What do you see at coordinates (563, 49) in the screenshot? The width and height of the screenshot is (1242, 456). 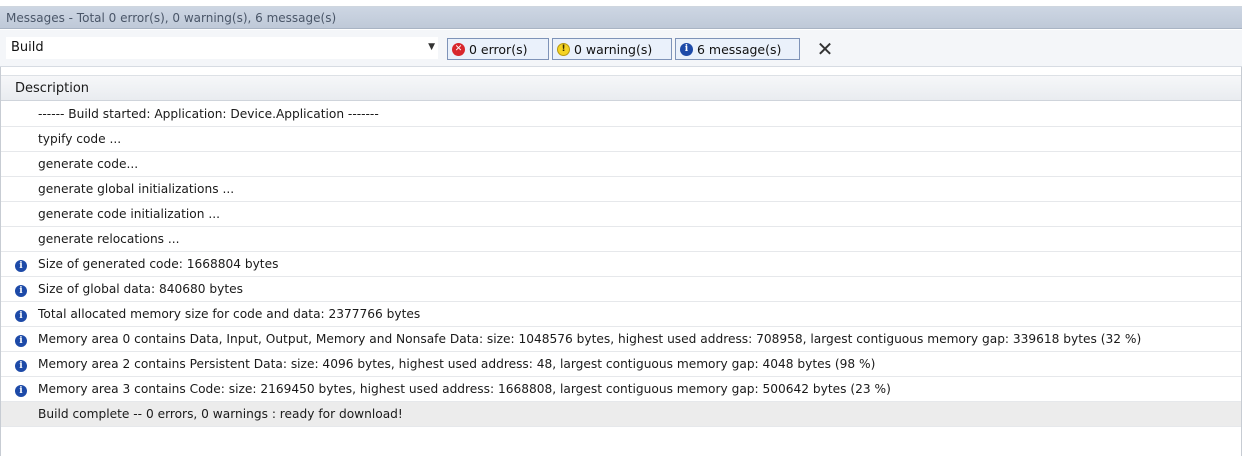 I see `warning-icon: !` at bounding box center [563, 49].